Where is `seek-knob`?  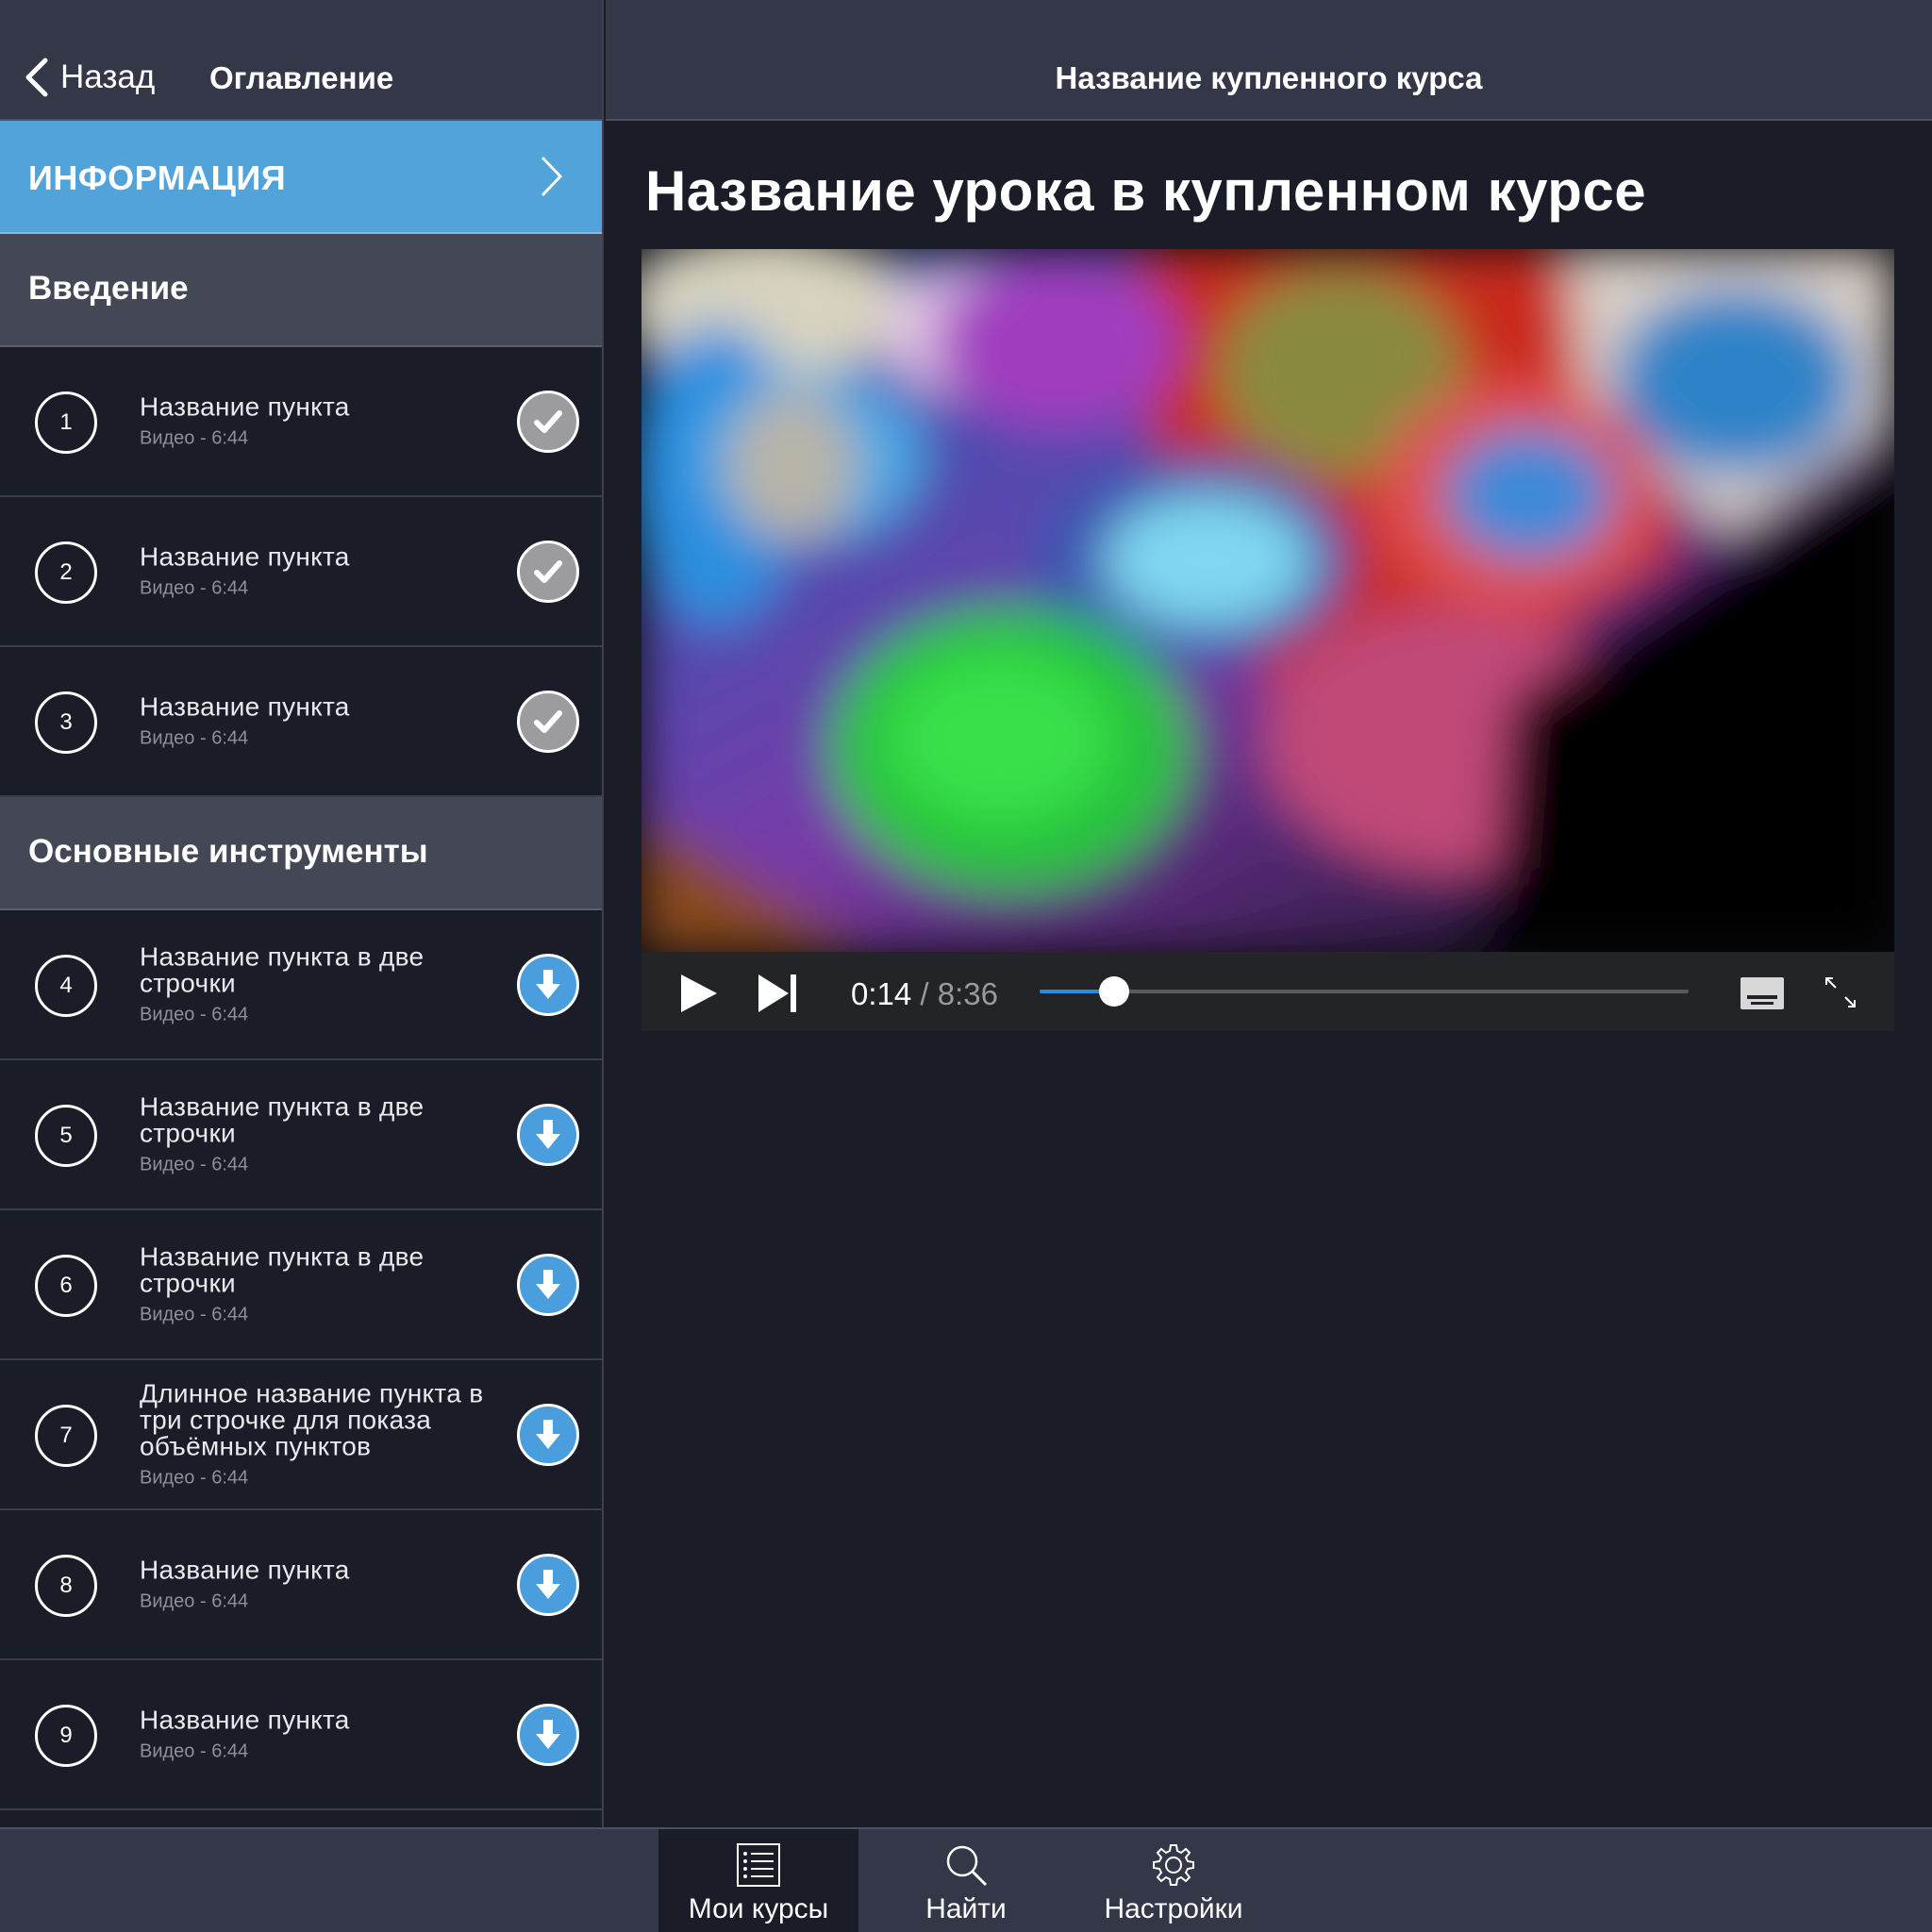 seek-knob is located at coordinates (1114, 991).